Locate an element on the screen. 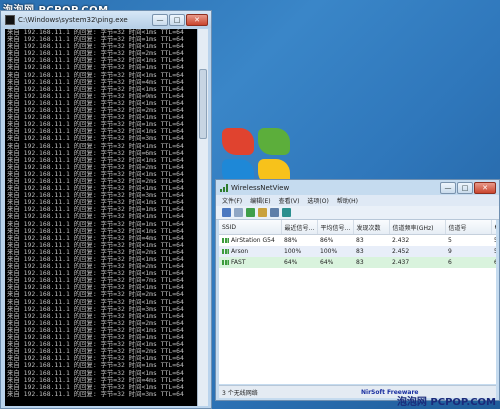 The image size is (500, 409). find-icon is located at coordinates (274, 212).